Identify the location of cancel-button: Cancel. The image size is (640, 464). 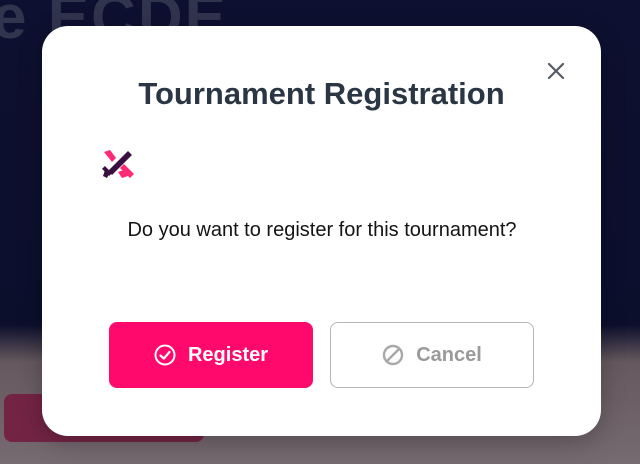
(432, 355).